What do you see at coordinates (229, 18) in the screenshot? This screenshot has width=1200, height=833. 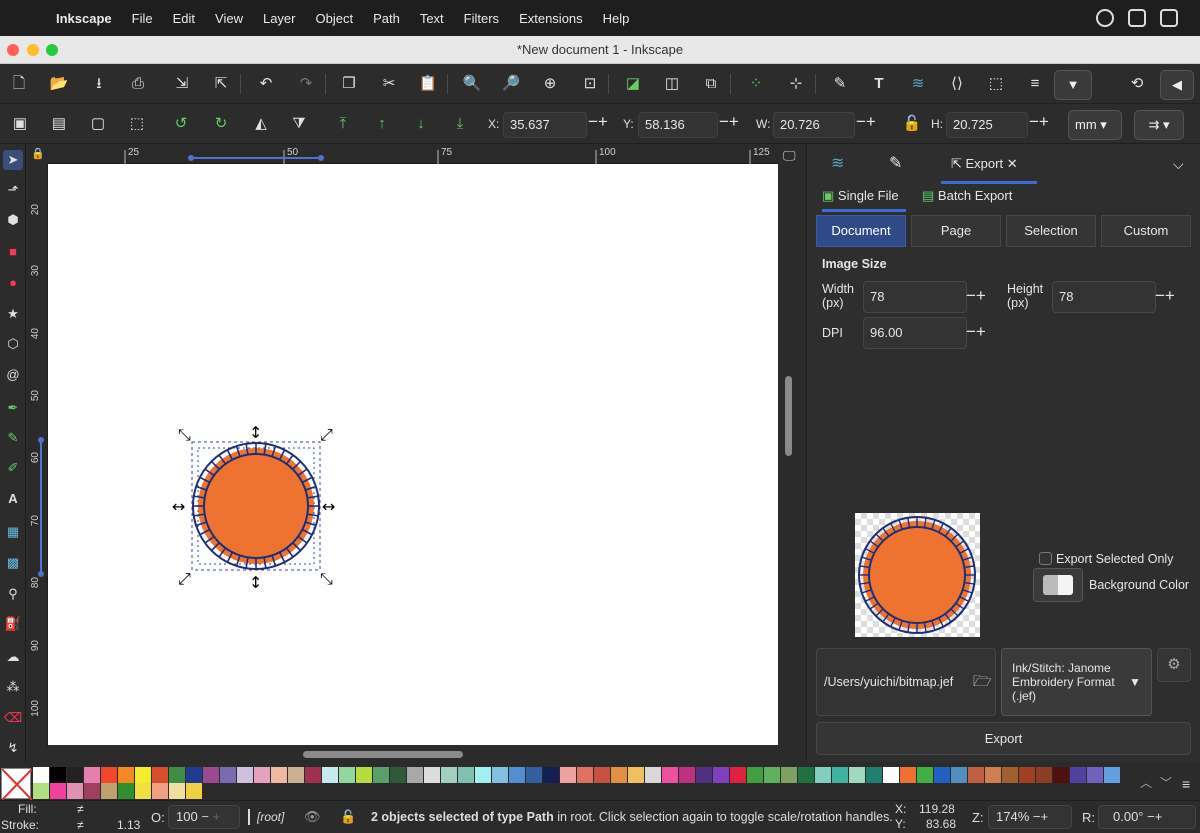 I see `menu-view: View` at bounding box center [229, 18].